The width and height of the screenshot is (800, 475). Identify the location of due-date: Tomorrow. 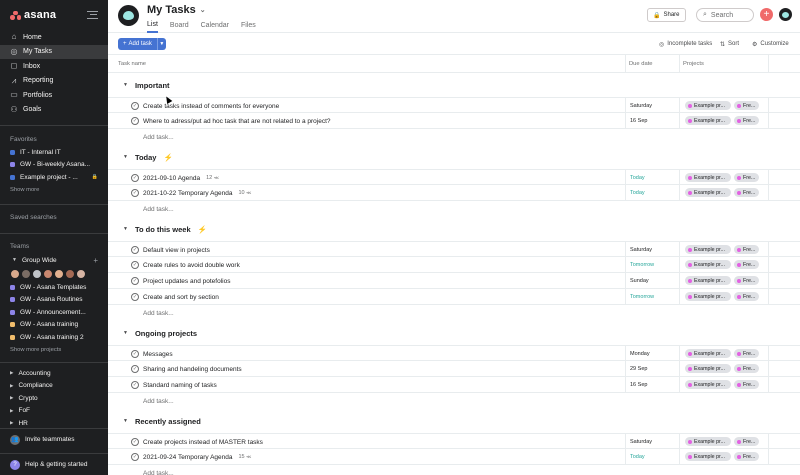
(642, 265).